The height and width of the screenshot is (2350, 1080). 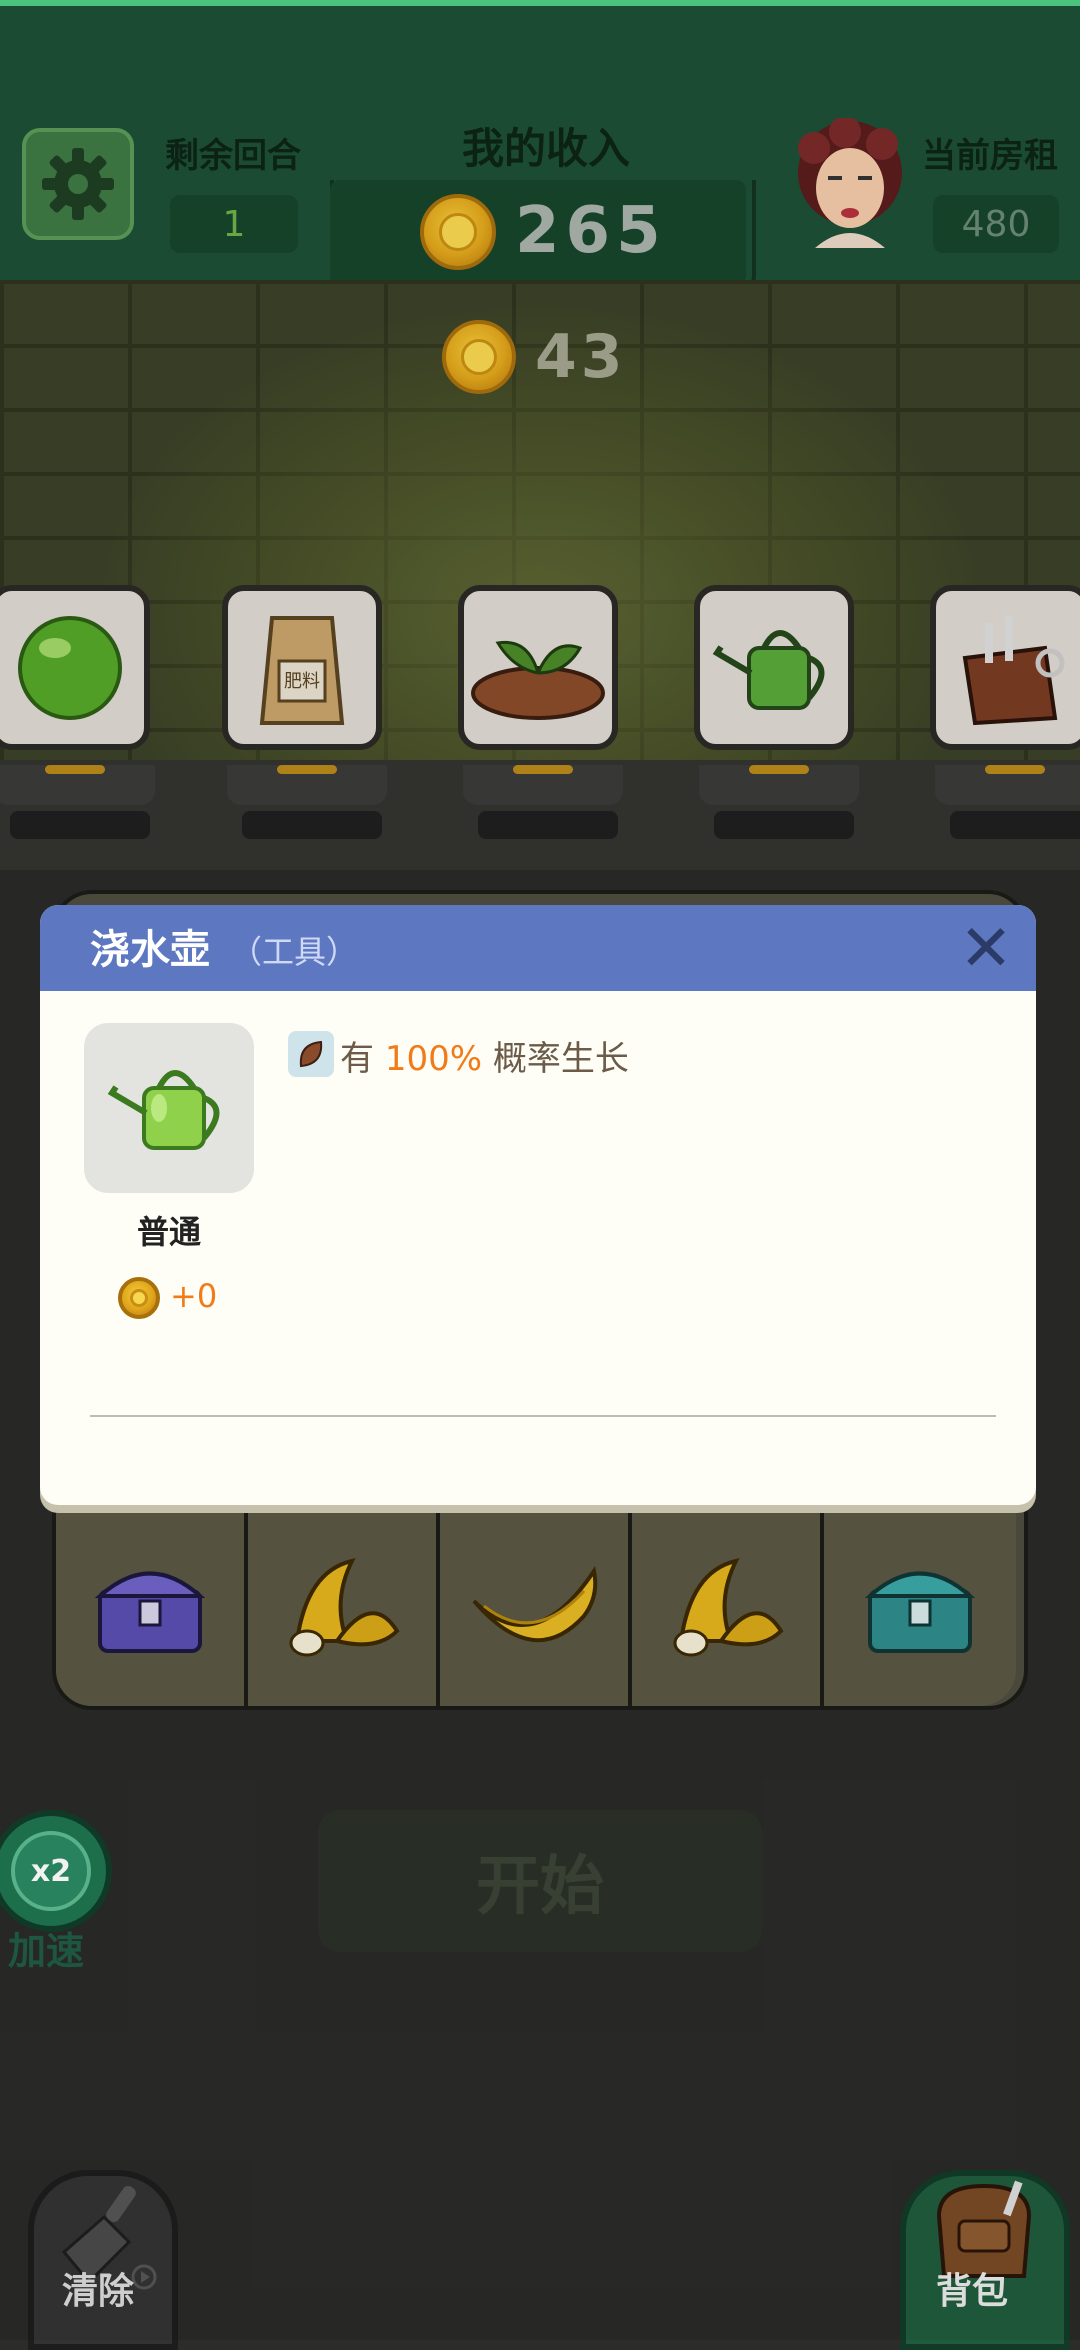 What do you see at coordinates (150, 950) in the screenshot?
I see `dialog-title: 浇水壶` at bounding box center [150, 950].